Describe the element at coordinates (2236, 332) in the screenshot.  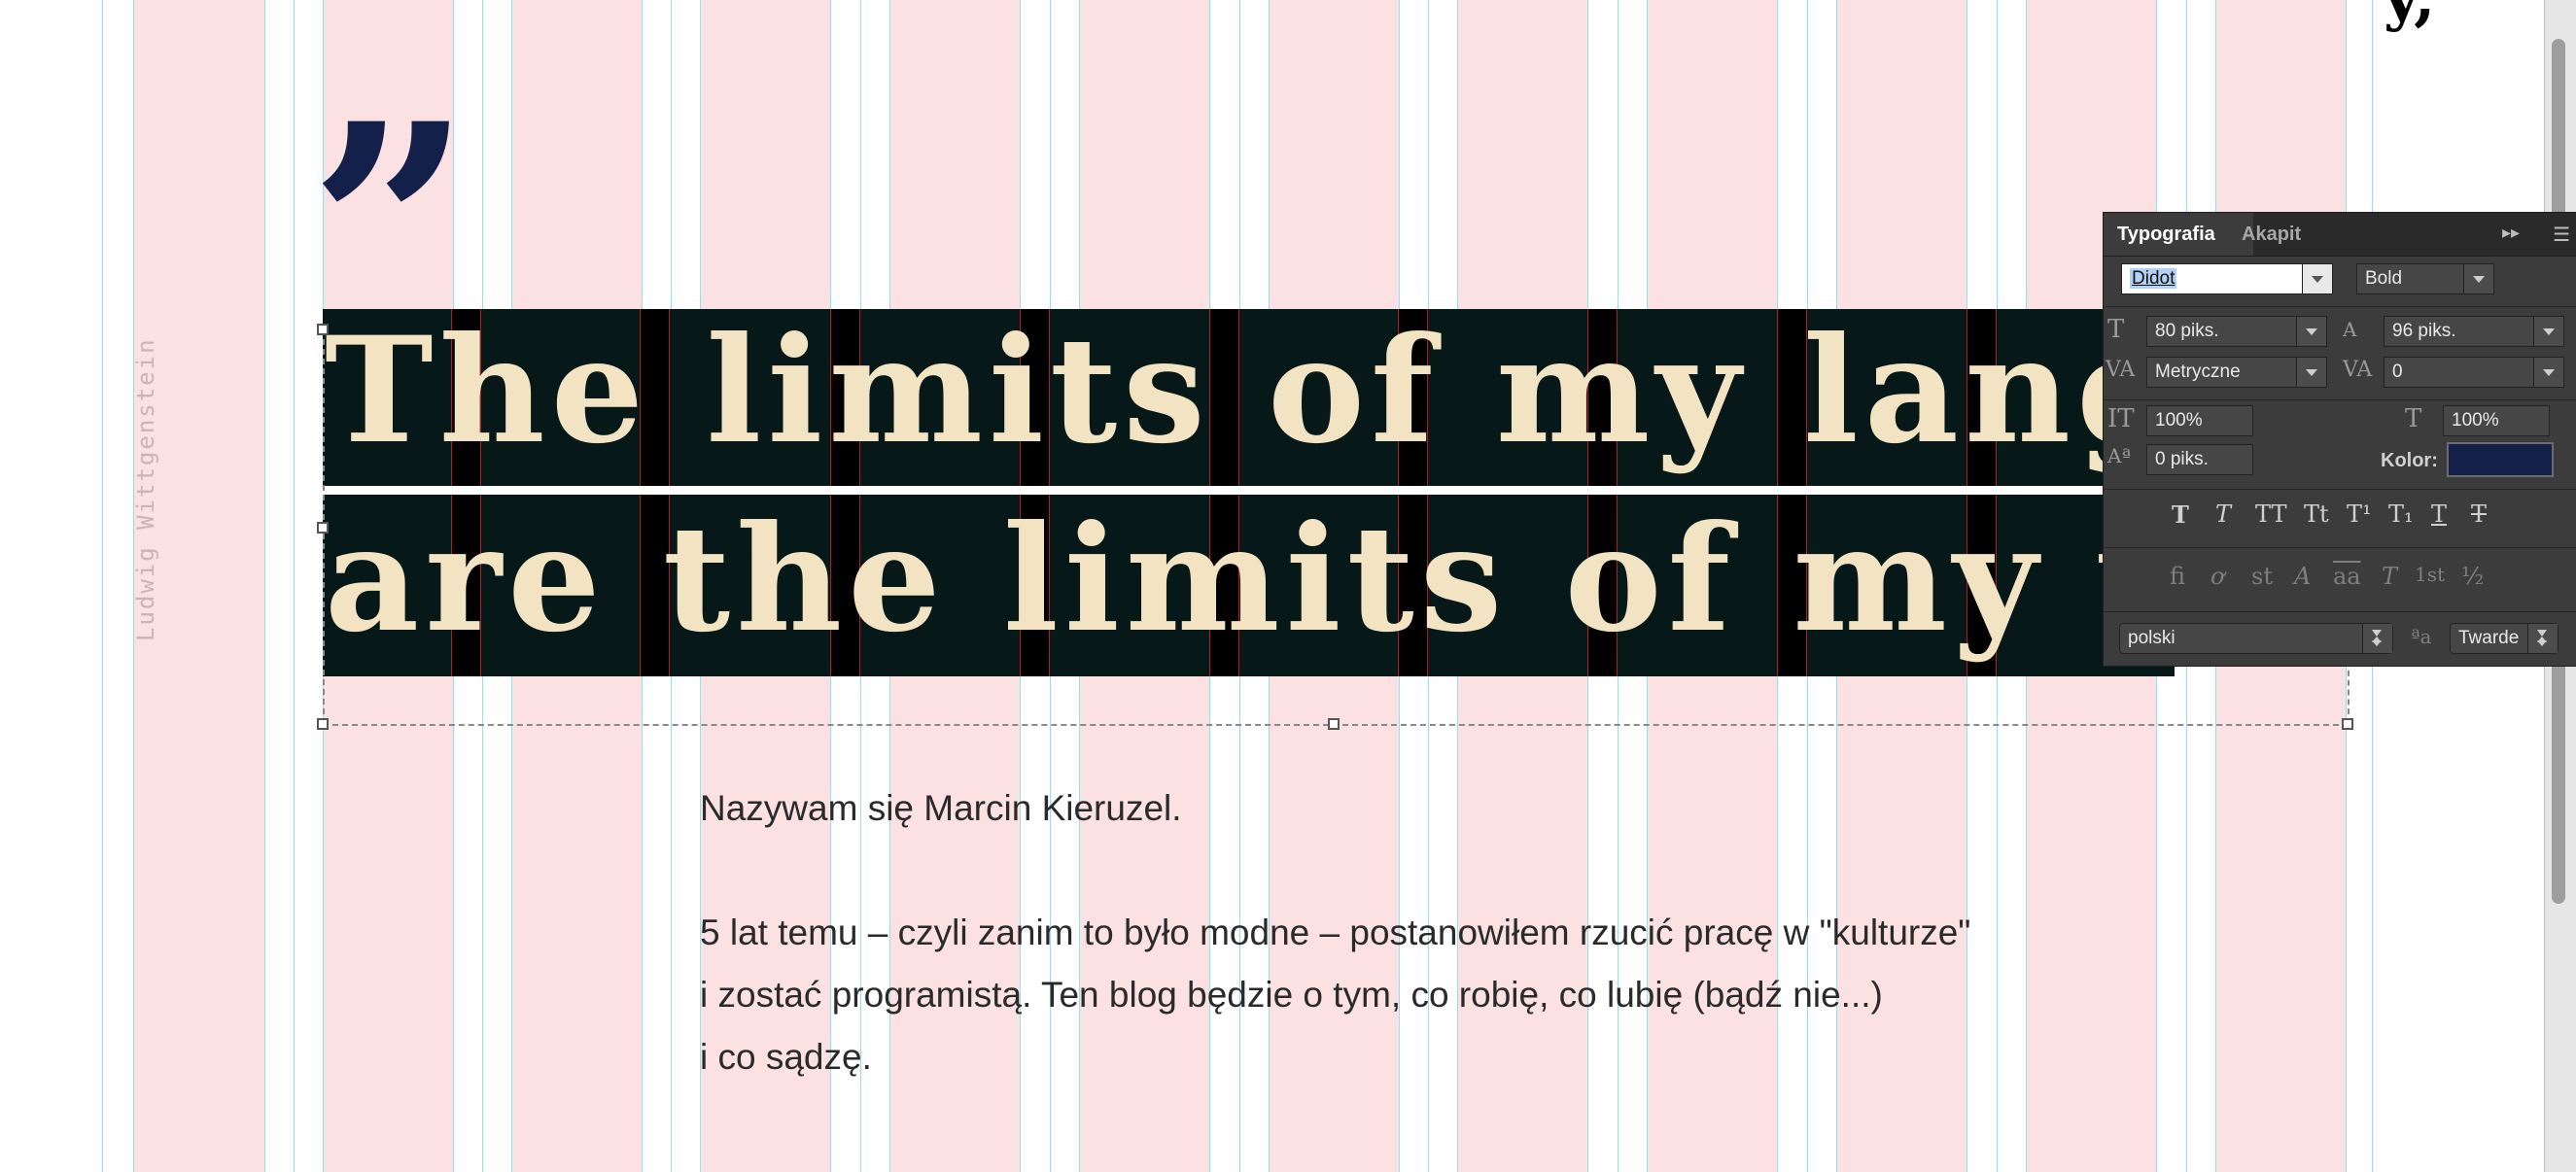
I see `font-size-field: 80 piks.` at that location.